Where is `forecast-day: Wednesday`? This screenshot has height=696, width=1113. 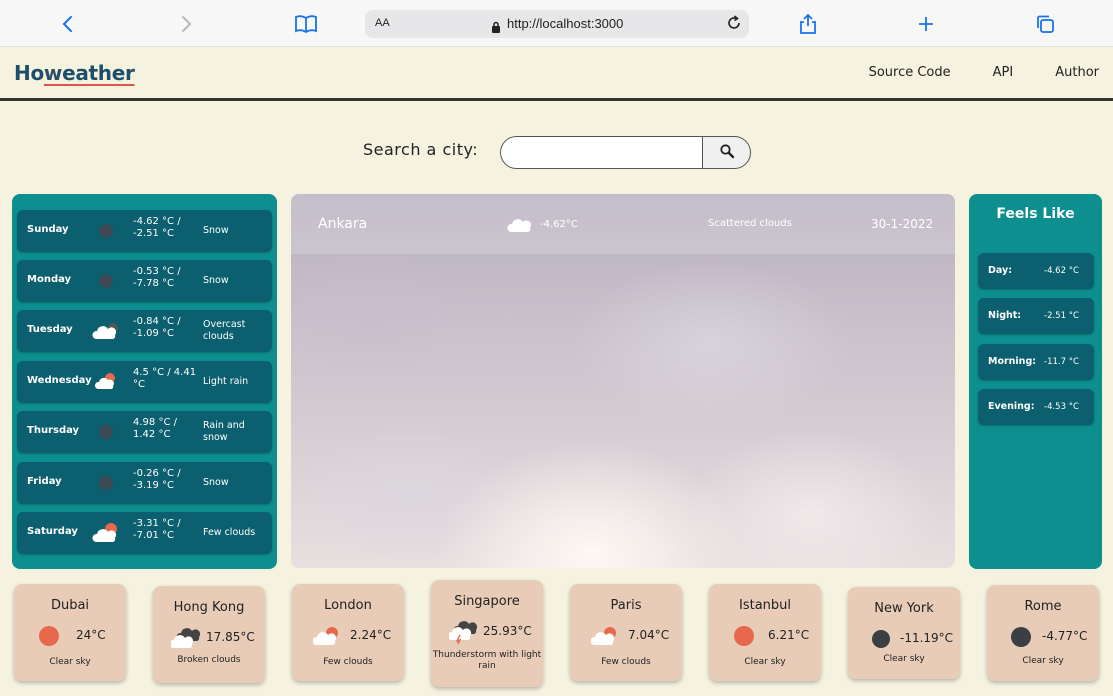
forecast-day: Wednesday is located at coordinates (59, 380).